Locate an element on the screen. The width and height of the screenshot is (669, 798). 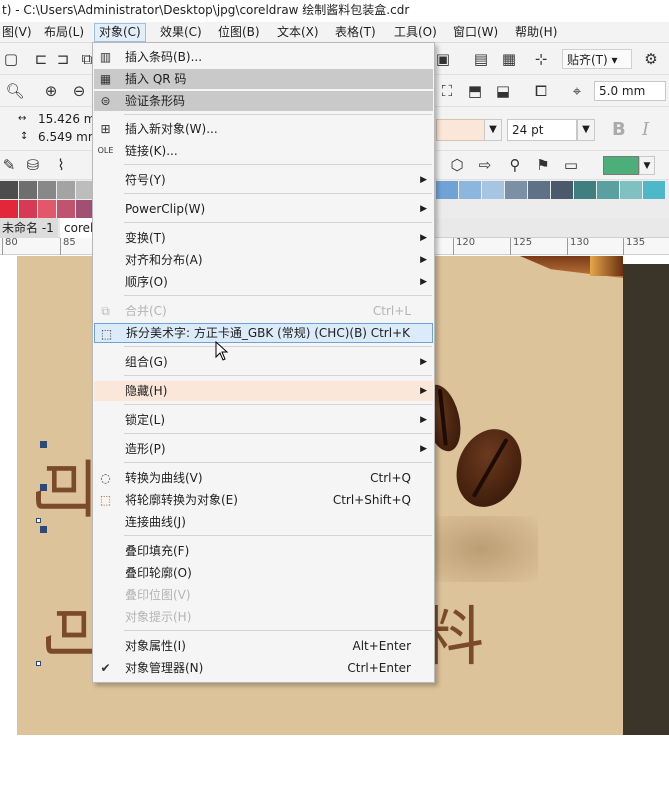
menu-window: 窗口(W) is located at coordinates (475, 32).